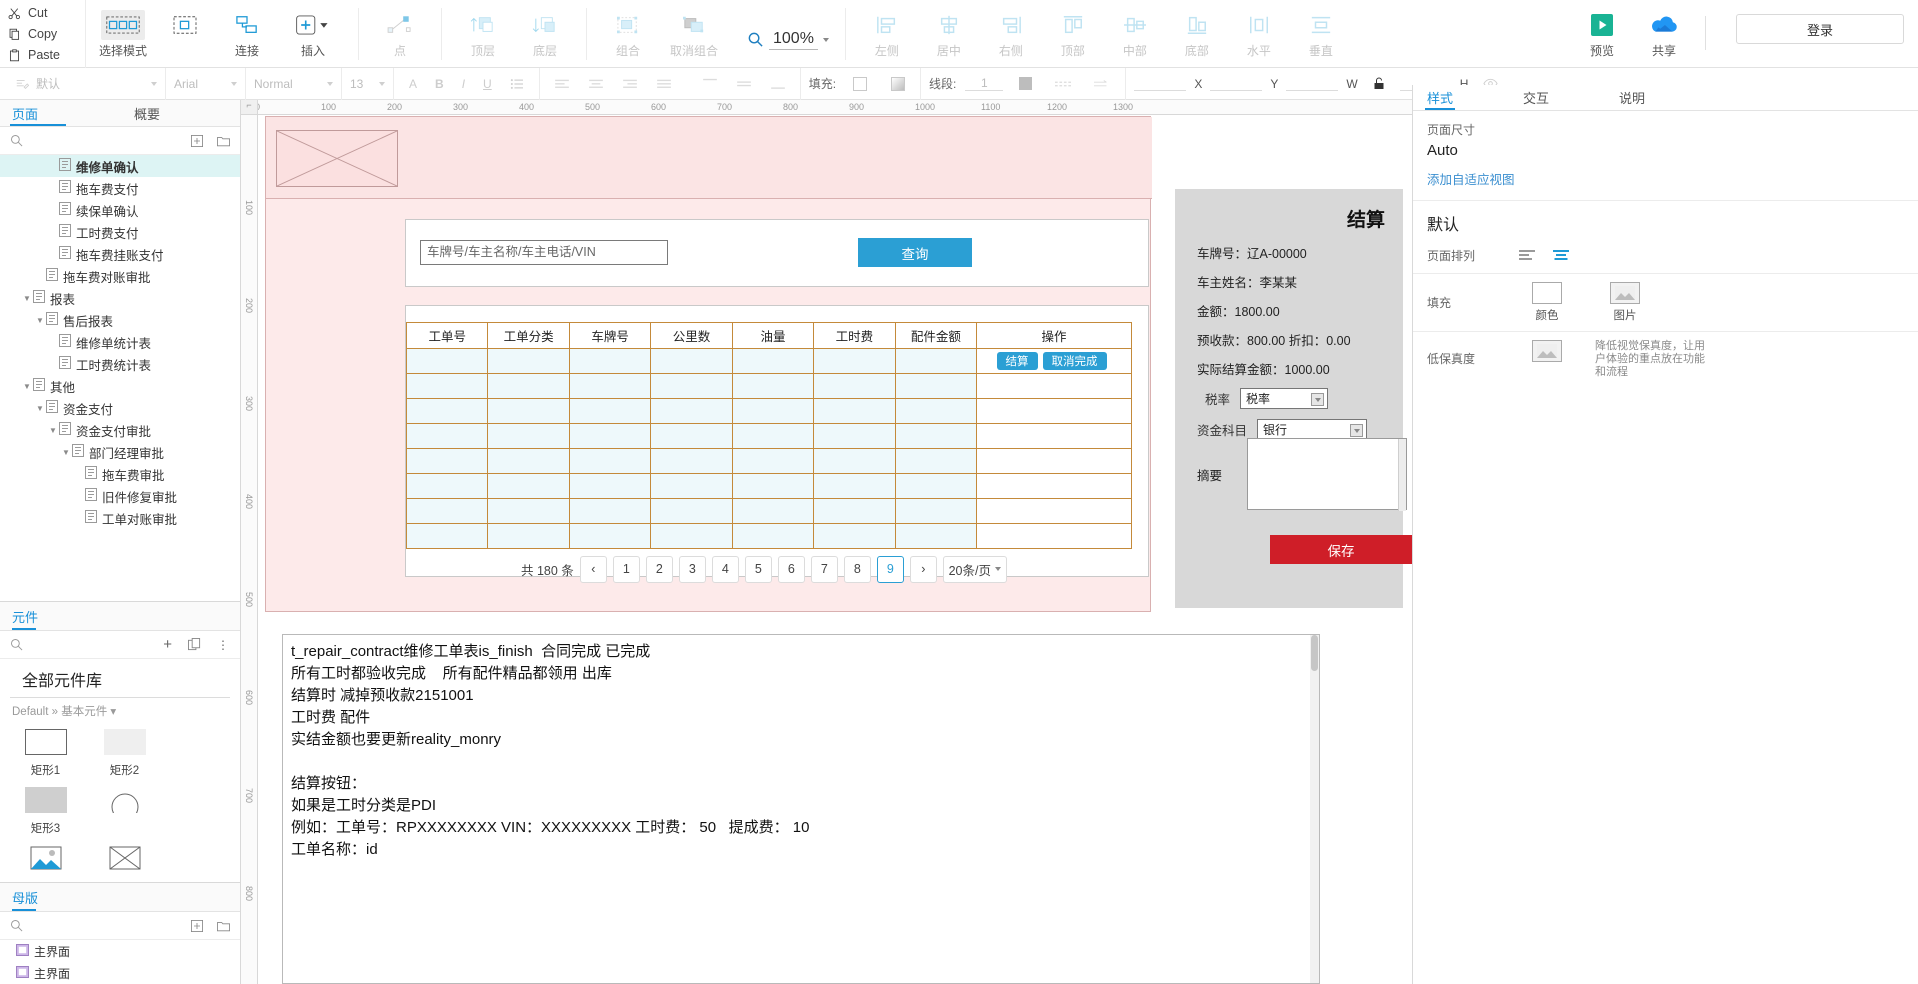 This screenshot has width=1918, height=984. I want to click on ruler-corner: ⌐, so click(249, 107).